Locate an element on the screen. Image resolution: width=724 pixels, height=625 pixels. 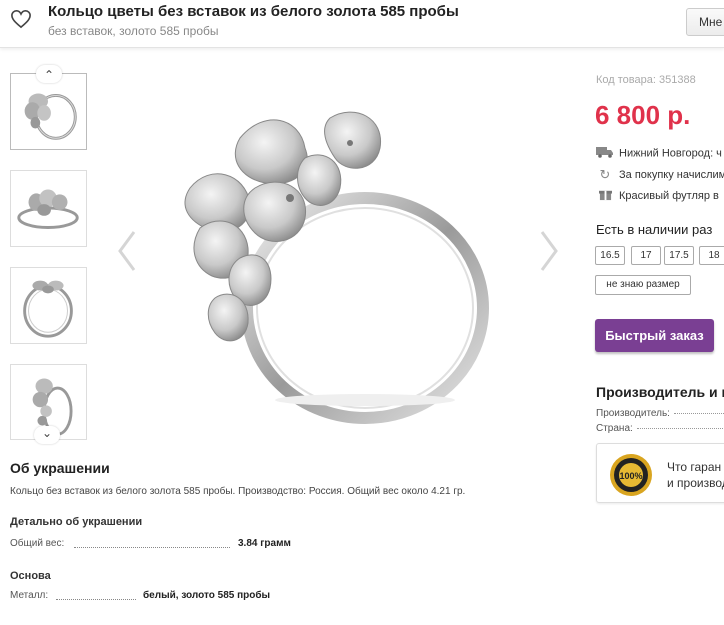
delivery-info: Нижний Новгород: ч is located at coordinates (659, 153).